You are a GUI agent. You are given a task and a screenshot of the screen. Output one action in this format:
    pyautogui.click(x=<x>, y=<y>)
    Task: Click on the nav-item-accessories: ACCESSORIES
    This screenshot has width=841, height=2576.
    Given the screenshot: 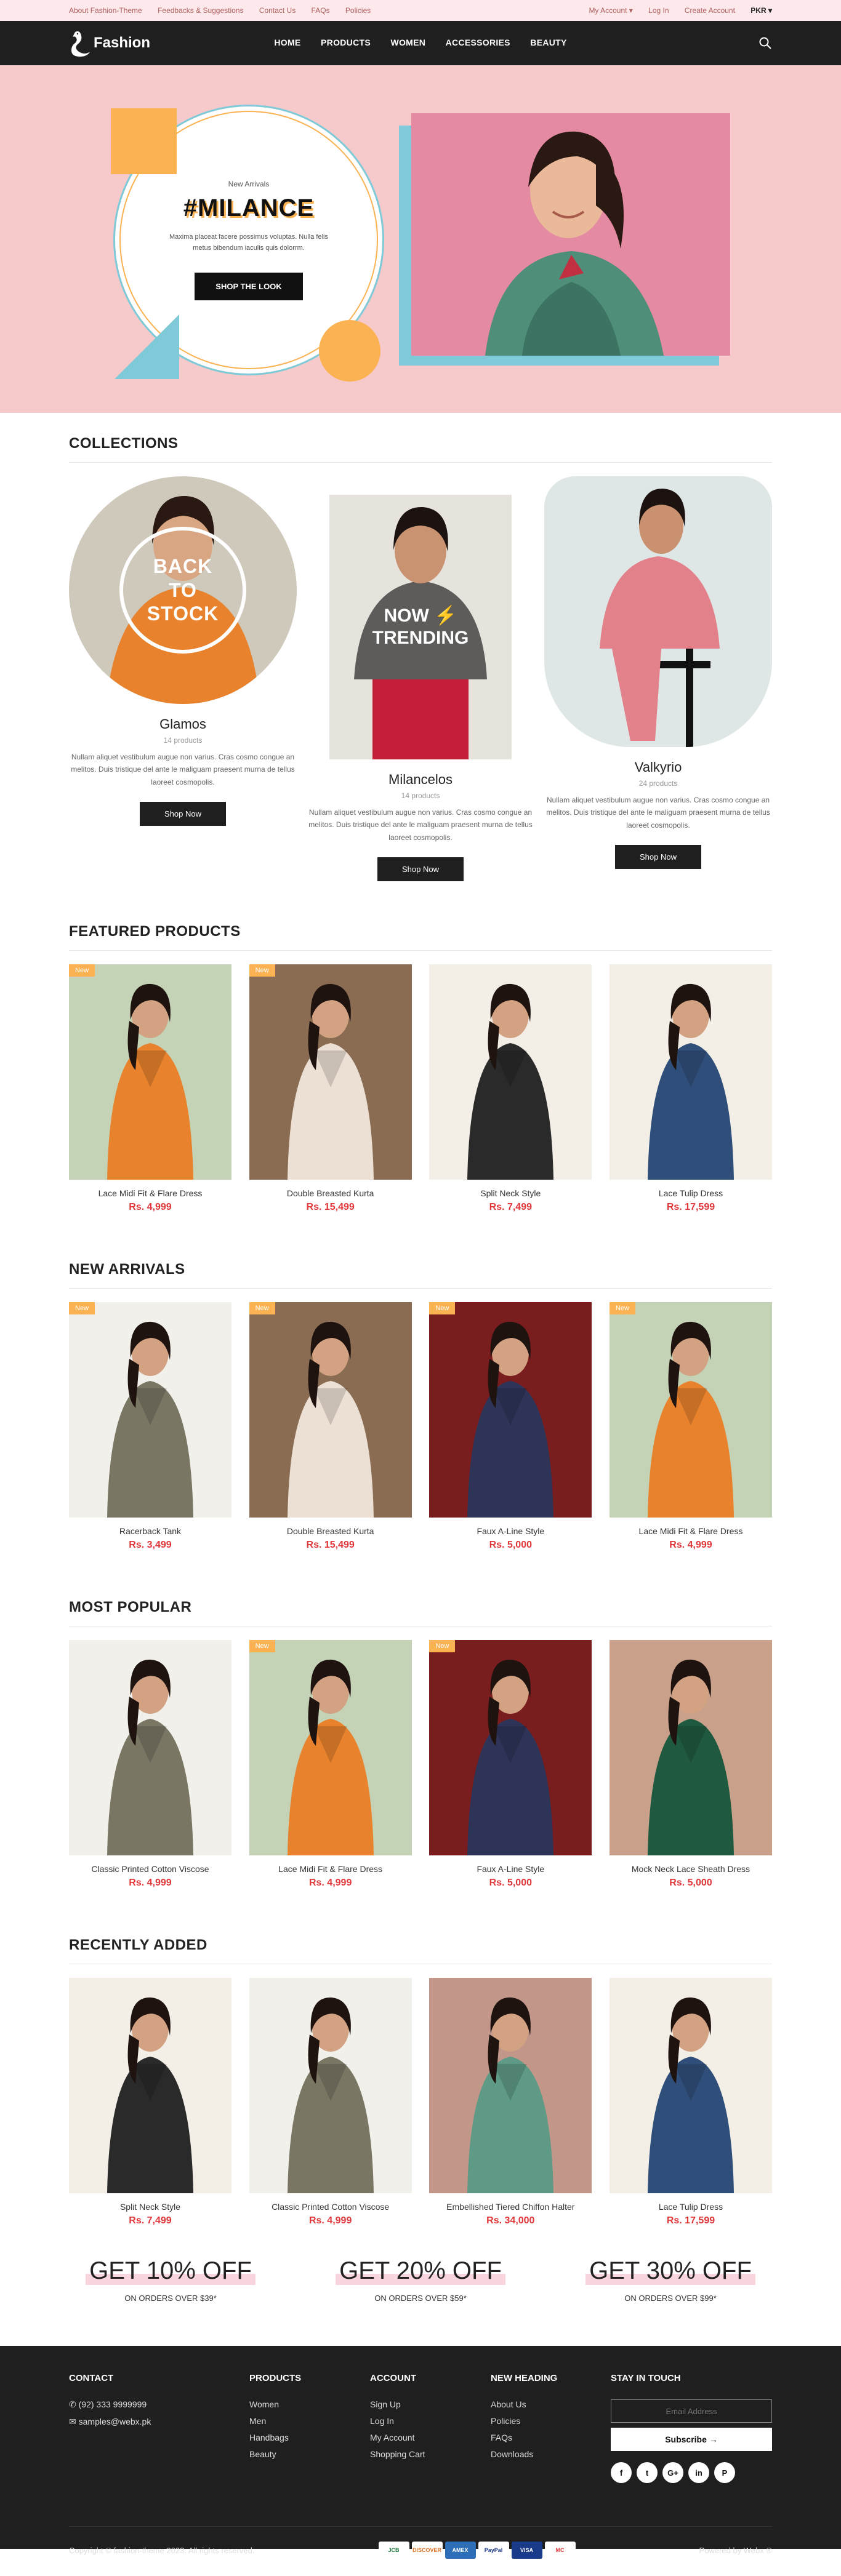 What is the action you would take?
    pyautogui.click(x=478, y=42)
    